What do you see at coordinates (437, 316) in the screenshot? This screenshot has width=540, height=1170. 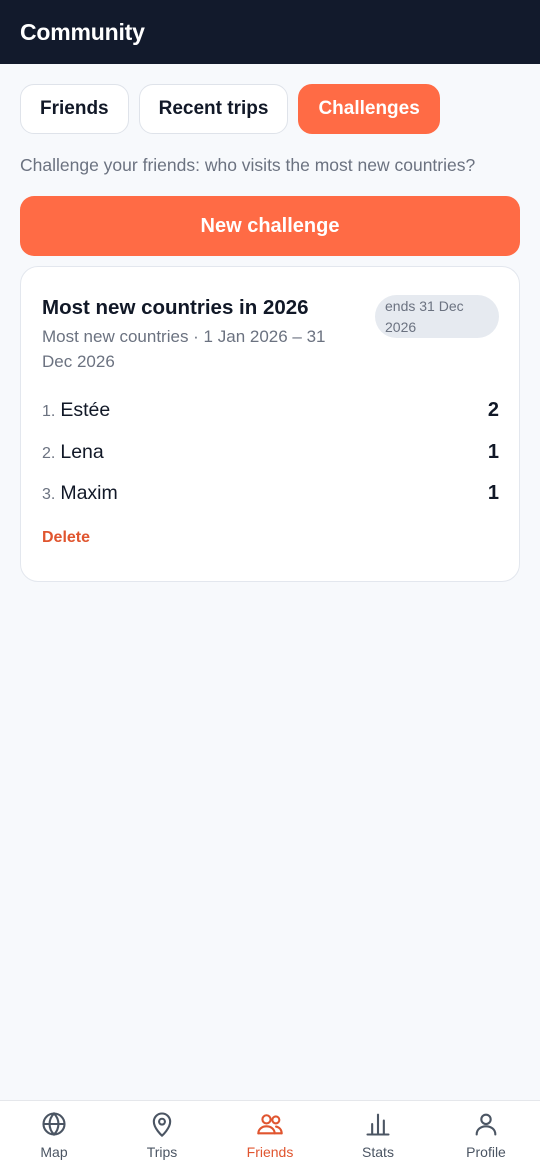 I see `end-date-badge: ends 31 Dec 2026` at bounding box center [437, 316].